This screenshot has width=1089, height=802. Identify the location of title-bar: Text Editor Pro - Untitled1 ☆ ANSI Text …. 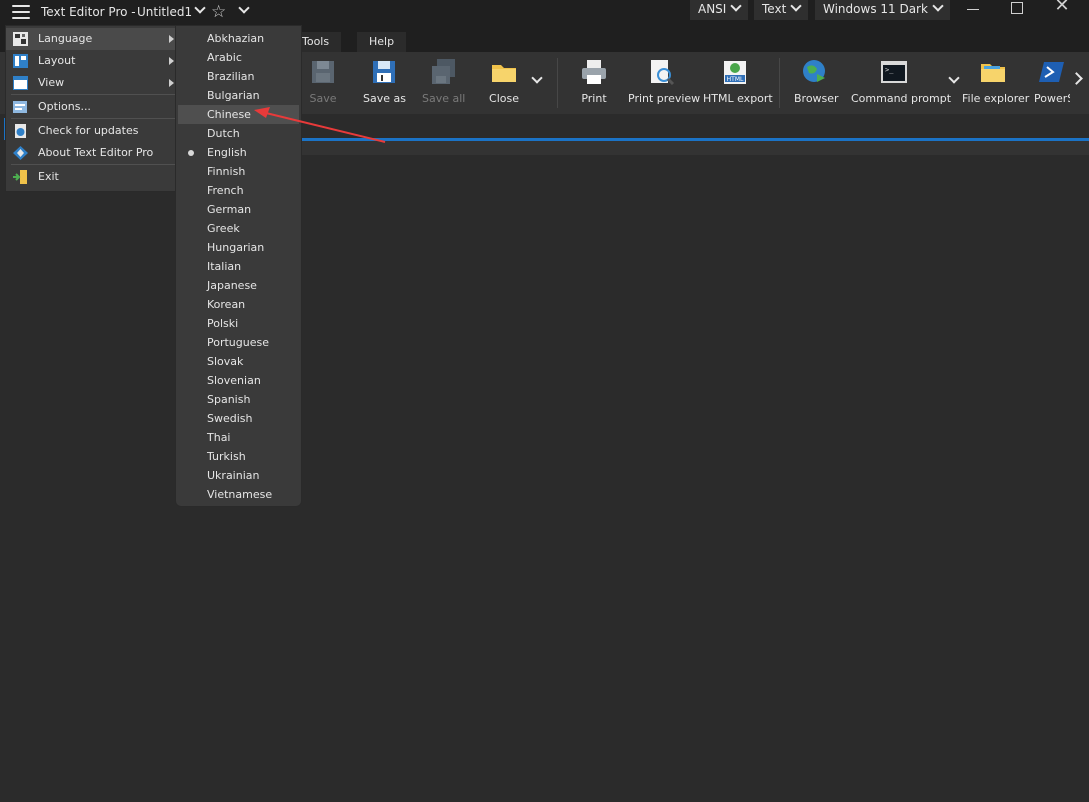
(544, 12).